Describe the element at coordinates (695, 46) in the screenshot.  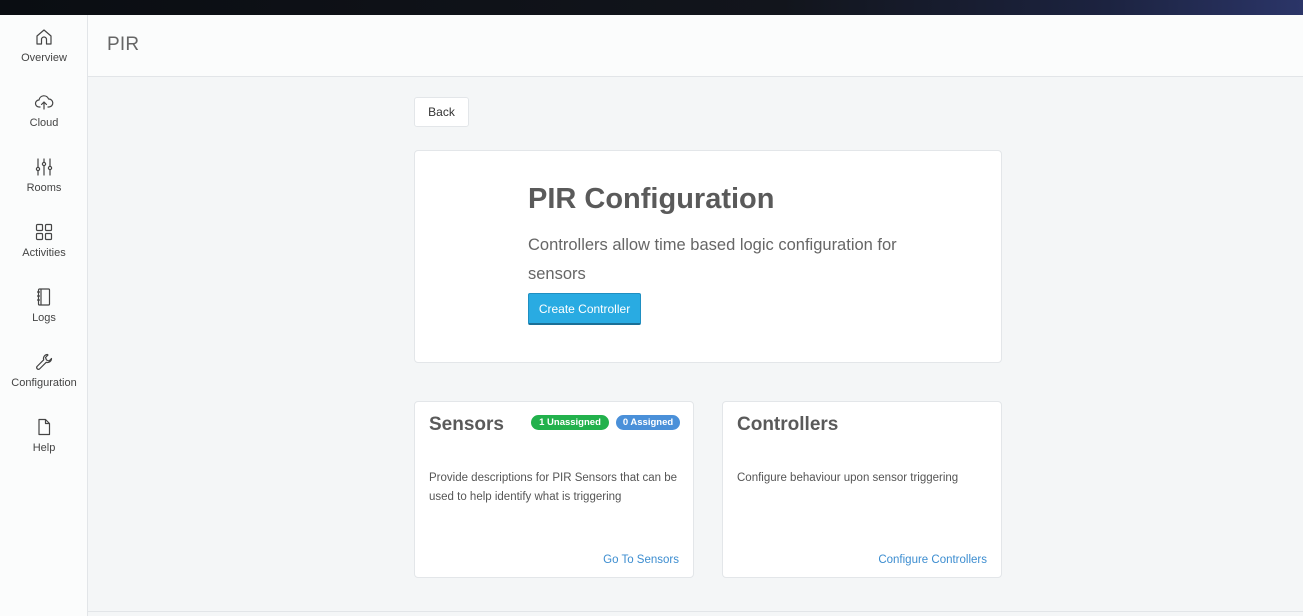
I see `page-header: PIR` at that location.